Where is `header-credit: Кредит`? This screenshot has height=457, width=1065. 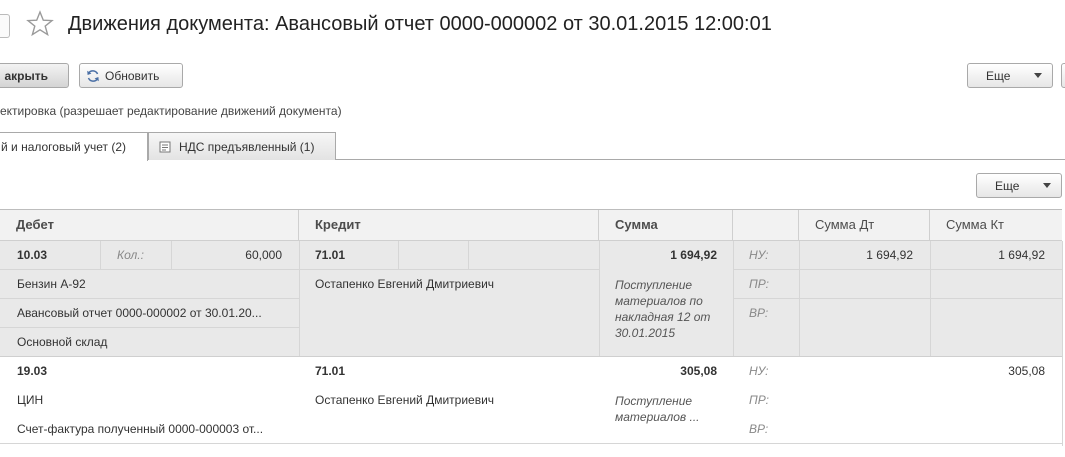 header-credit: Кредит is located at coordinates (449, 225).